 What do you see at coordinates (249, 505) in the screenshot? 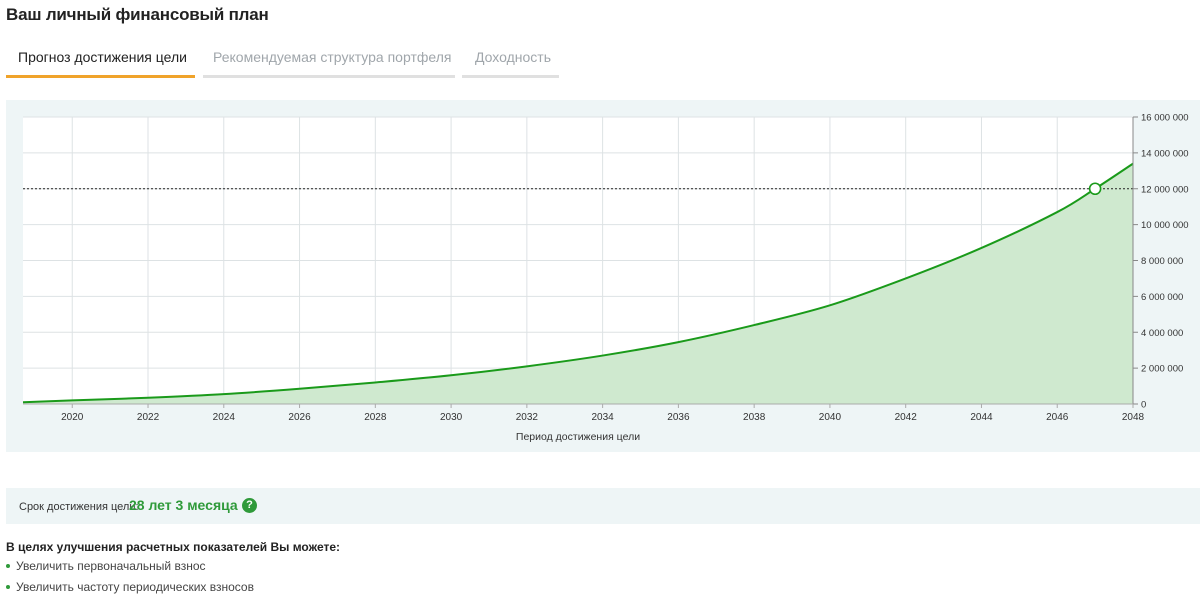
I see `help-icon: ?` at bounding box center [249, 505].